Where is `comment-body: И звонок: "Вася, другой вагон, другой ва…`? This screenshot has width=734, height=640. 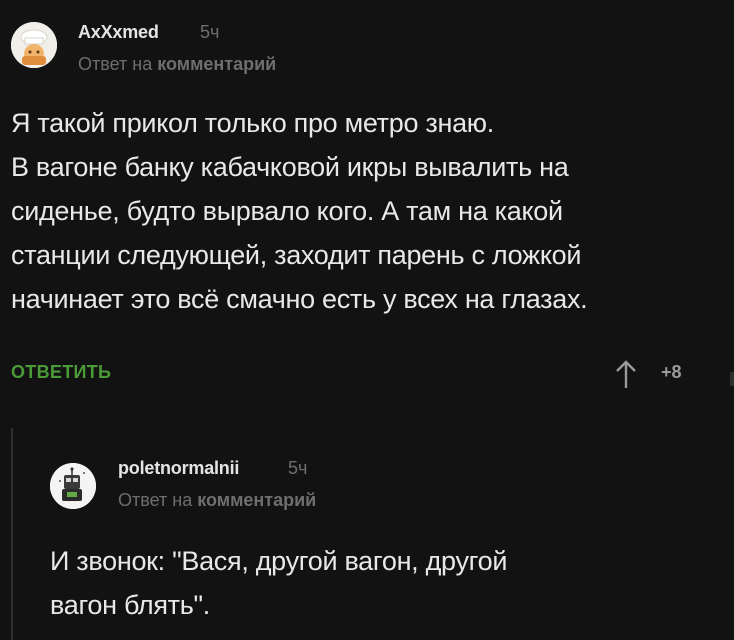
comment-body: И звонок: "Вася, другой вагон, другой ва… is located at coordinates (278, 583).